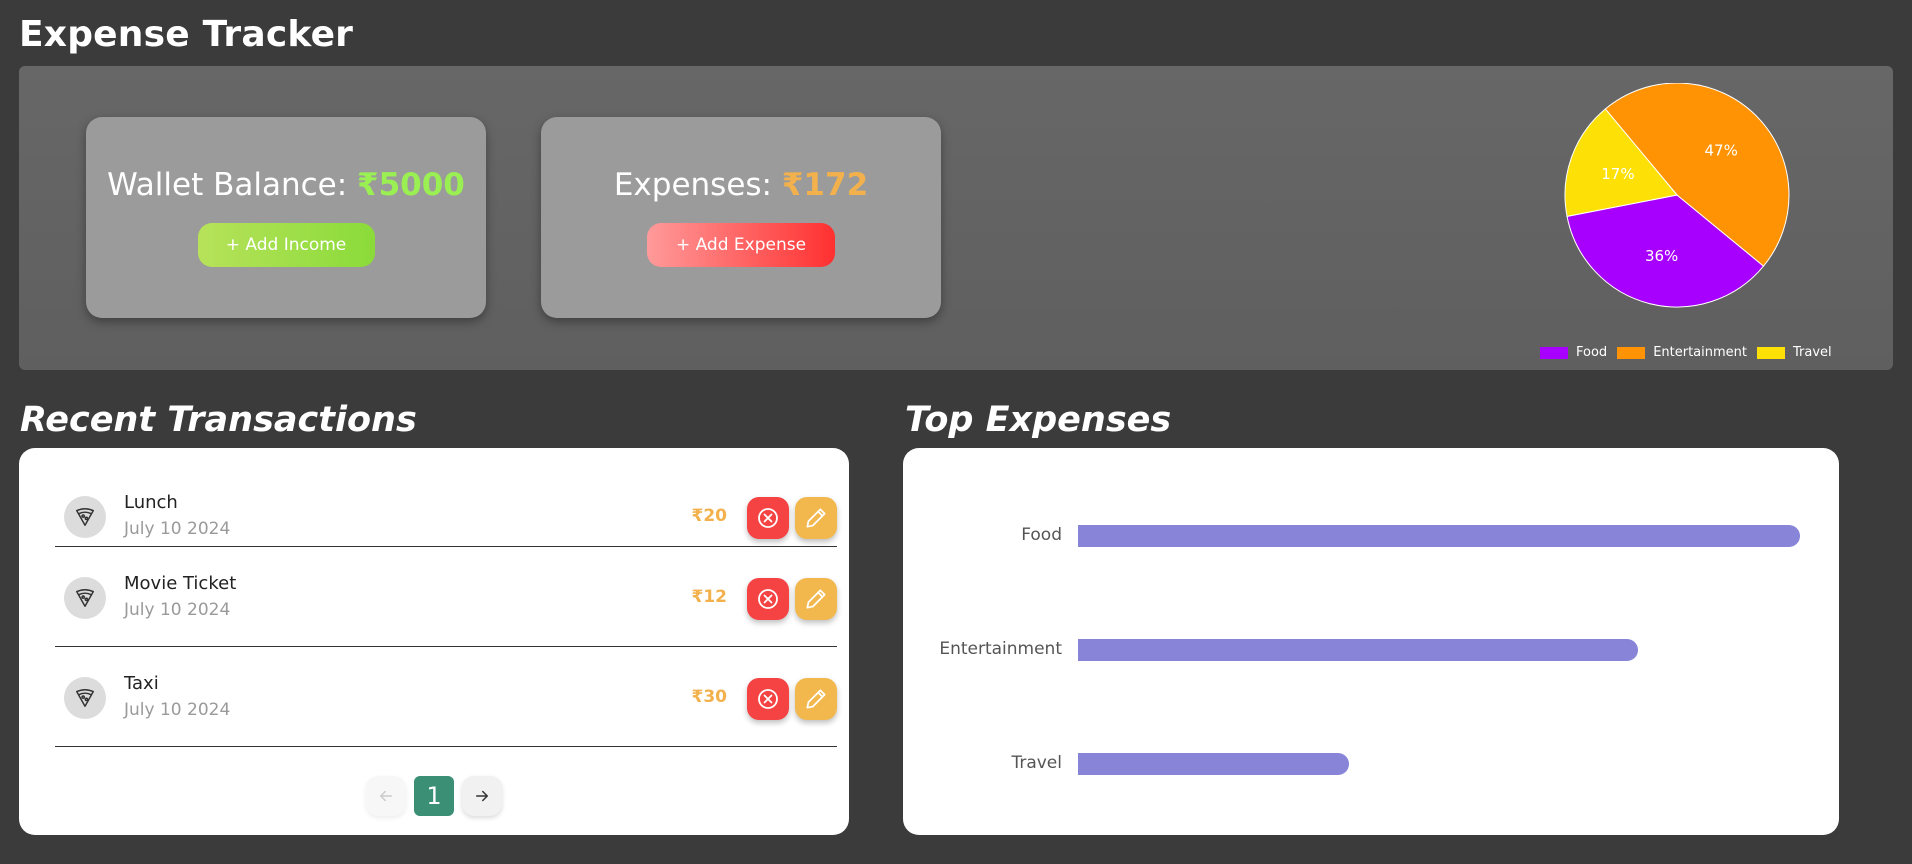  I want to click on legend-swatch-entertainment, so click(1631, 352).